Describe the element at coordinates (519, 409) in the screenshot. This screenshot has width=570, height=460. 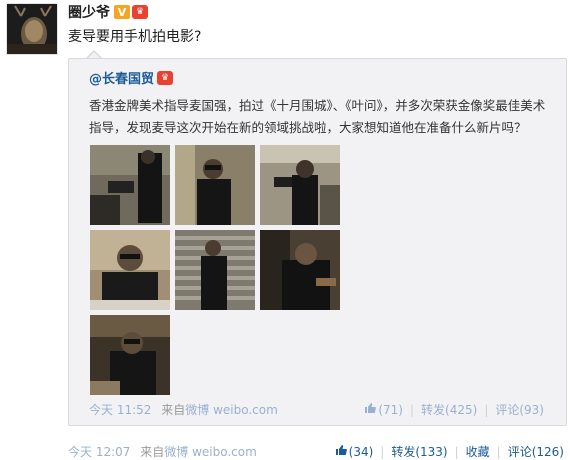
I see `comment-button: 评论(93)` at that location.